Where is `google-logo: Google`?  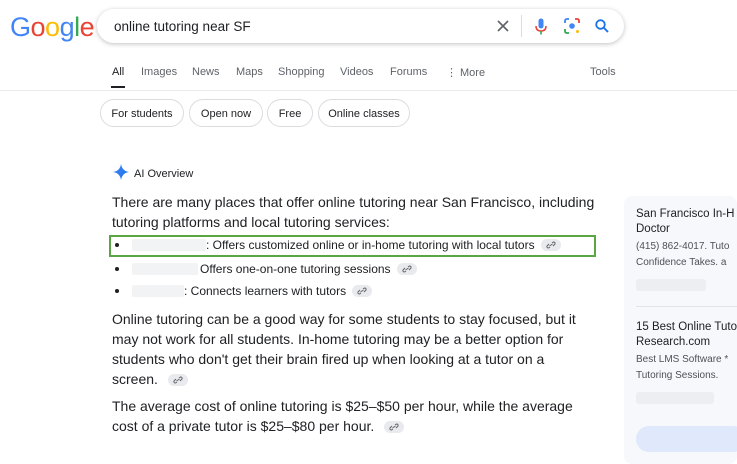 google-logo: Google is located at coordinates (52, 27).